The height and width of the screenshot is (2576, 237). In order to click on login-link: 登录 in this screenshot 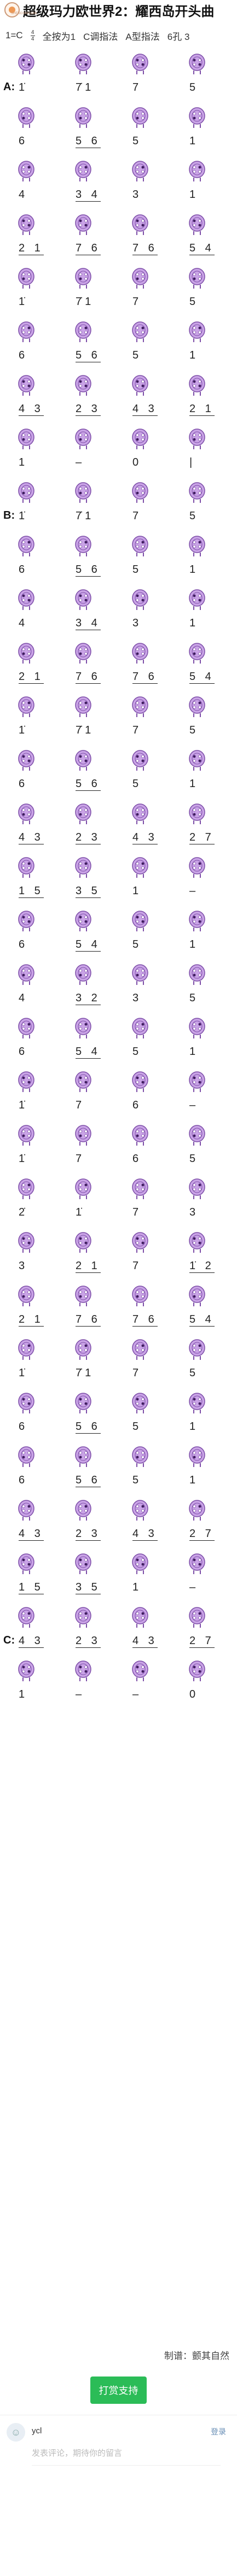, I will do `click(219, 2431)`.